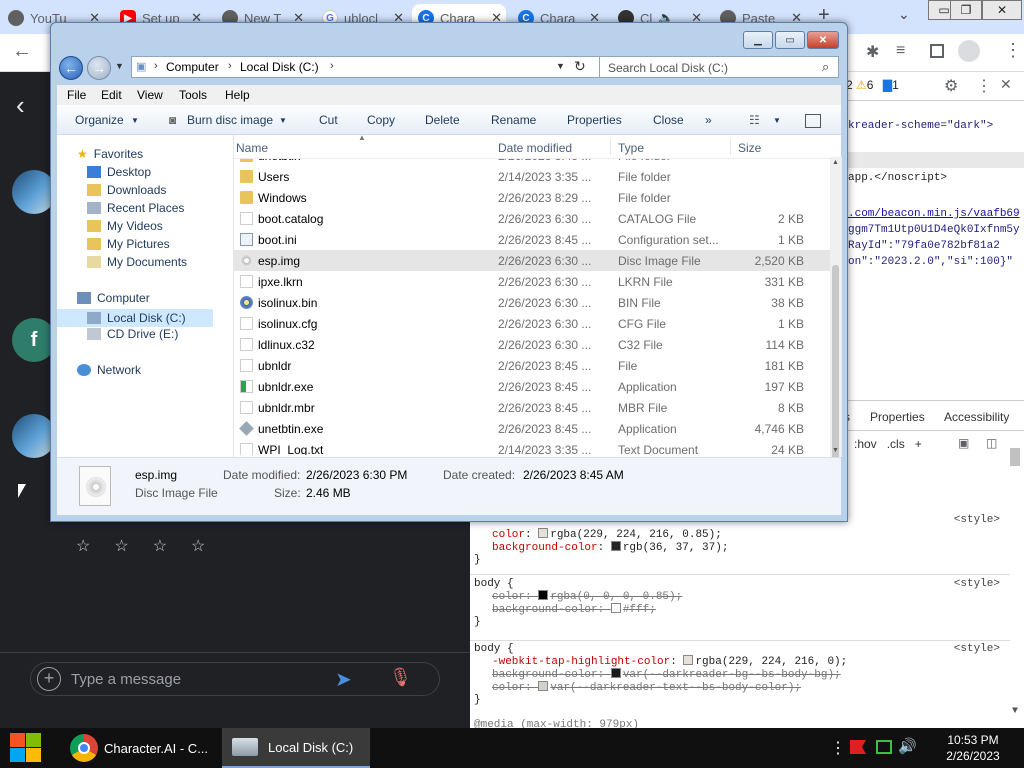 Image resolution: width=1024 pixels, height=768 pixels. What do you see at coordinates (252, 148) in the screenshot?
I see `column-name: Name` at bounding box center [252, 148].